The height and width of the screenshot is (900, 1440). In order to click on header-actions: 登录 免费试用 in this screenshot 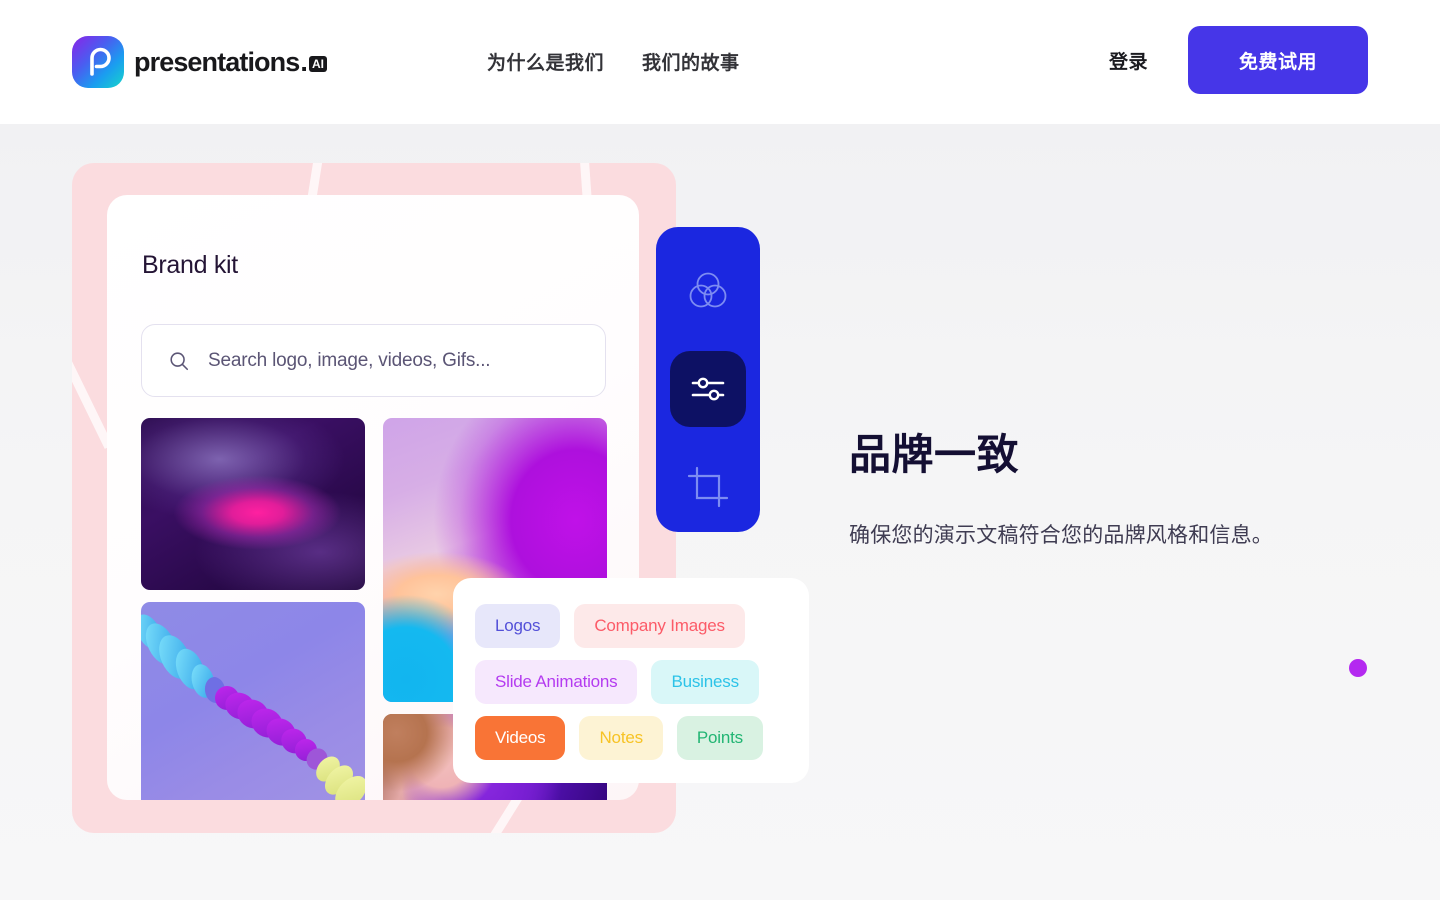, I will do `click(1238, 60)`.